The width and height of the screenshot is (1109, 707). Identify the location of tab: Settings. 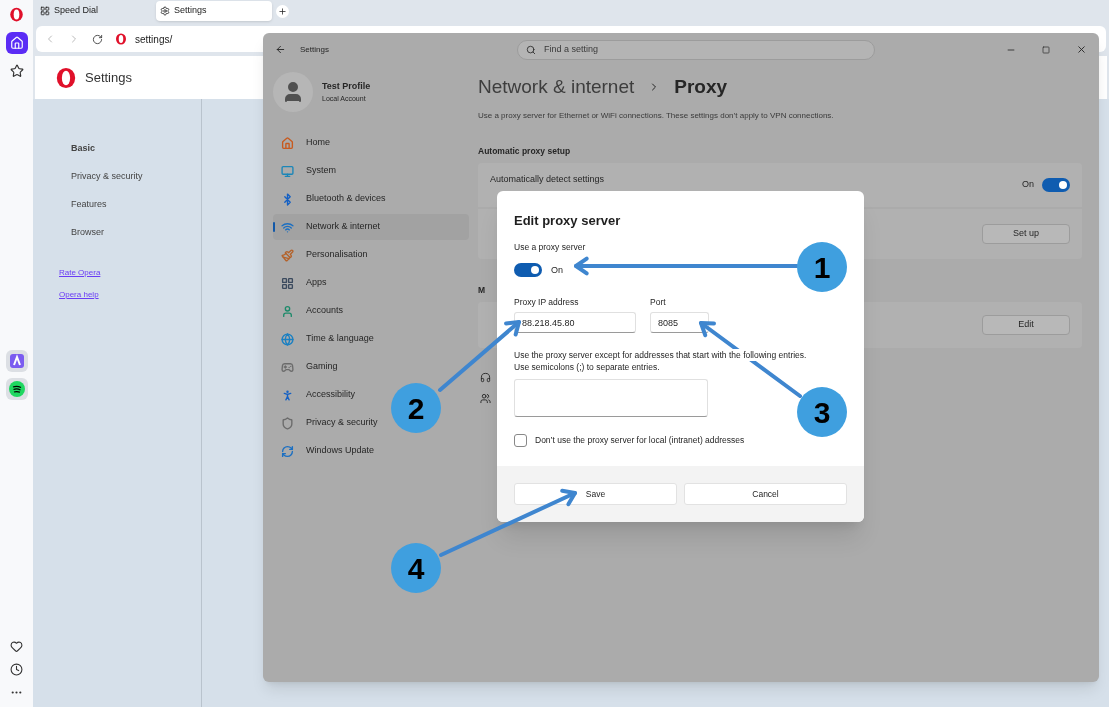
(214, 11).